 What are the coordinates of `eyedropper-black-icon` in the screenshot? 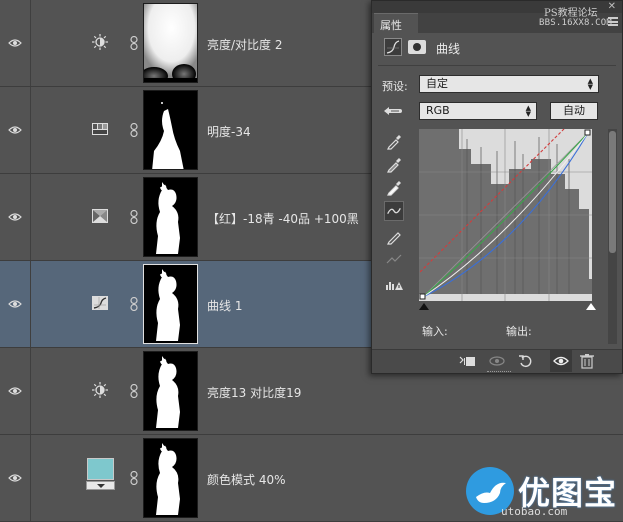 It's located at (394, 141).